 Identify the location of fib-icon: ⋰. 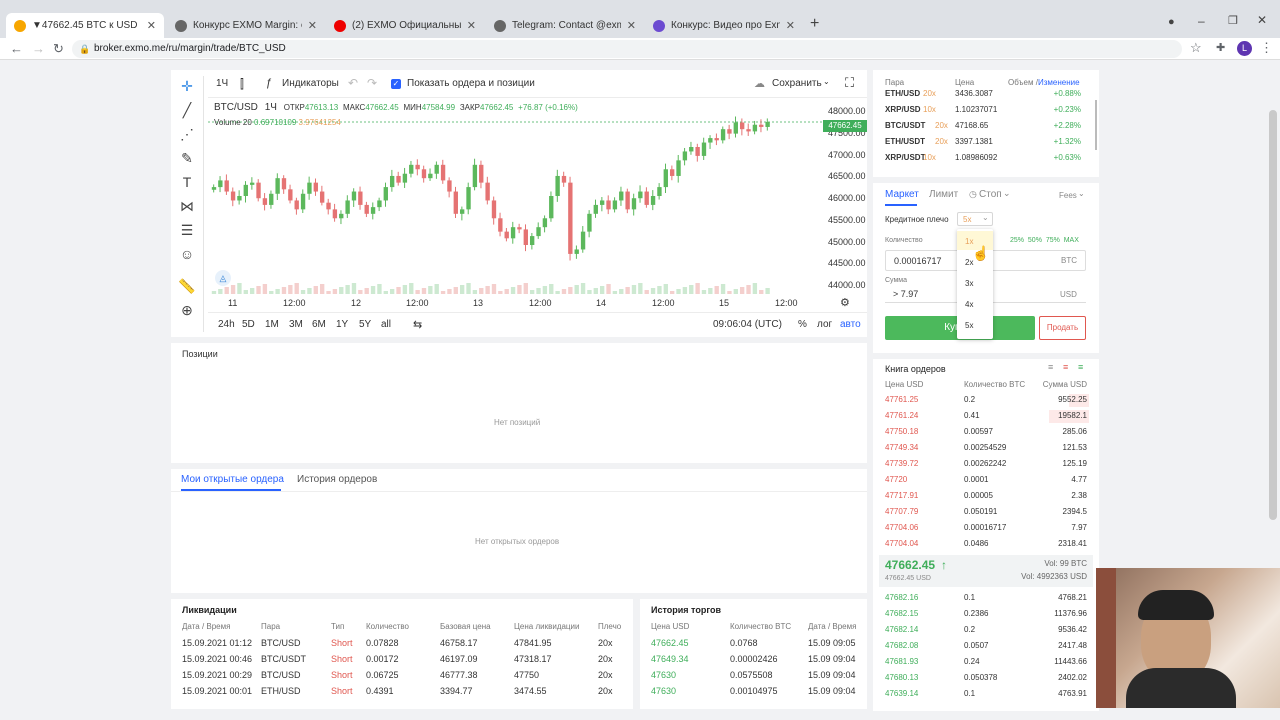
(187, 134).